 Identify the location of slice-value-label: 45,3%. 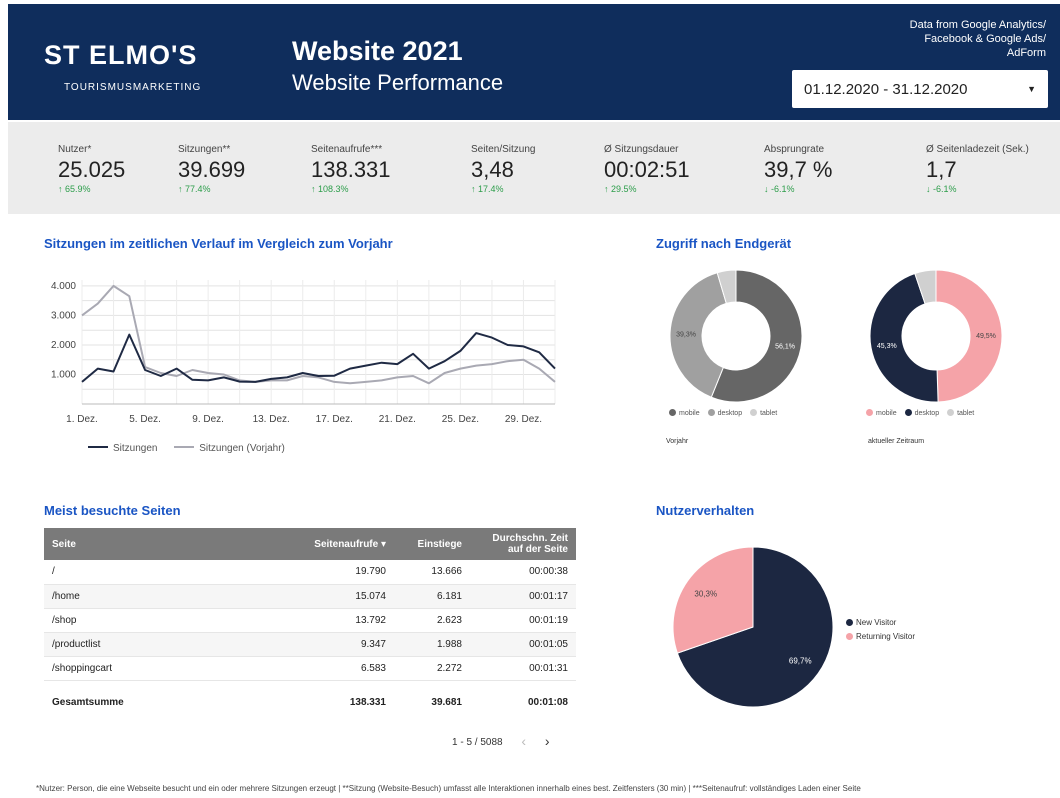
(887, 346).